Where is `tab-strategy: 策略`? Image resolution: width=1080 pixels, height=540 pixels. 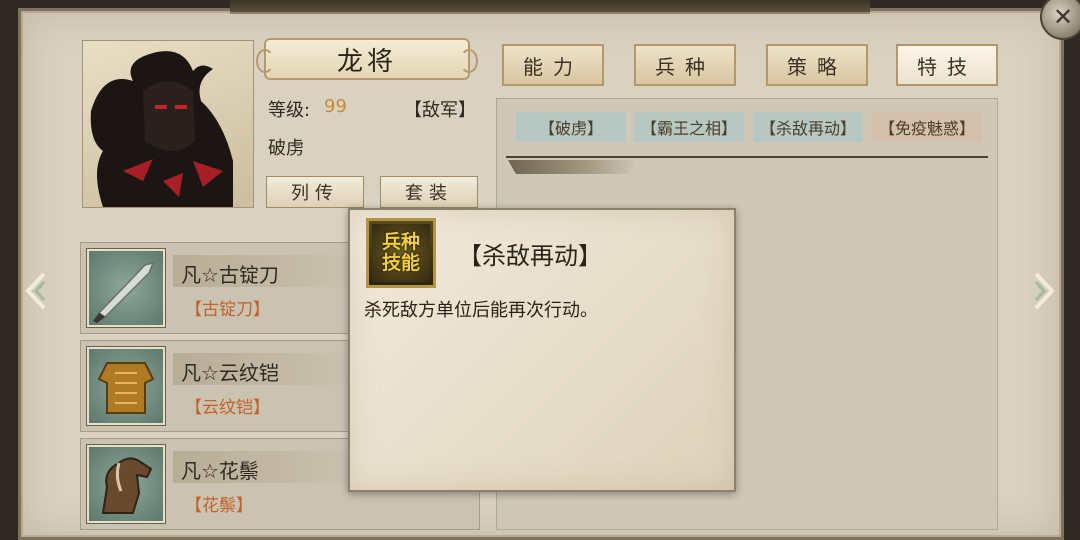
tab-strategy: 策略 is located at coordinates (817, 65).